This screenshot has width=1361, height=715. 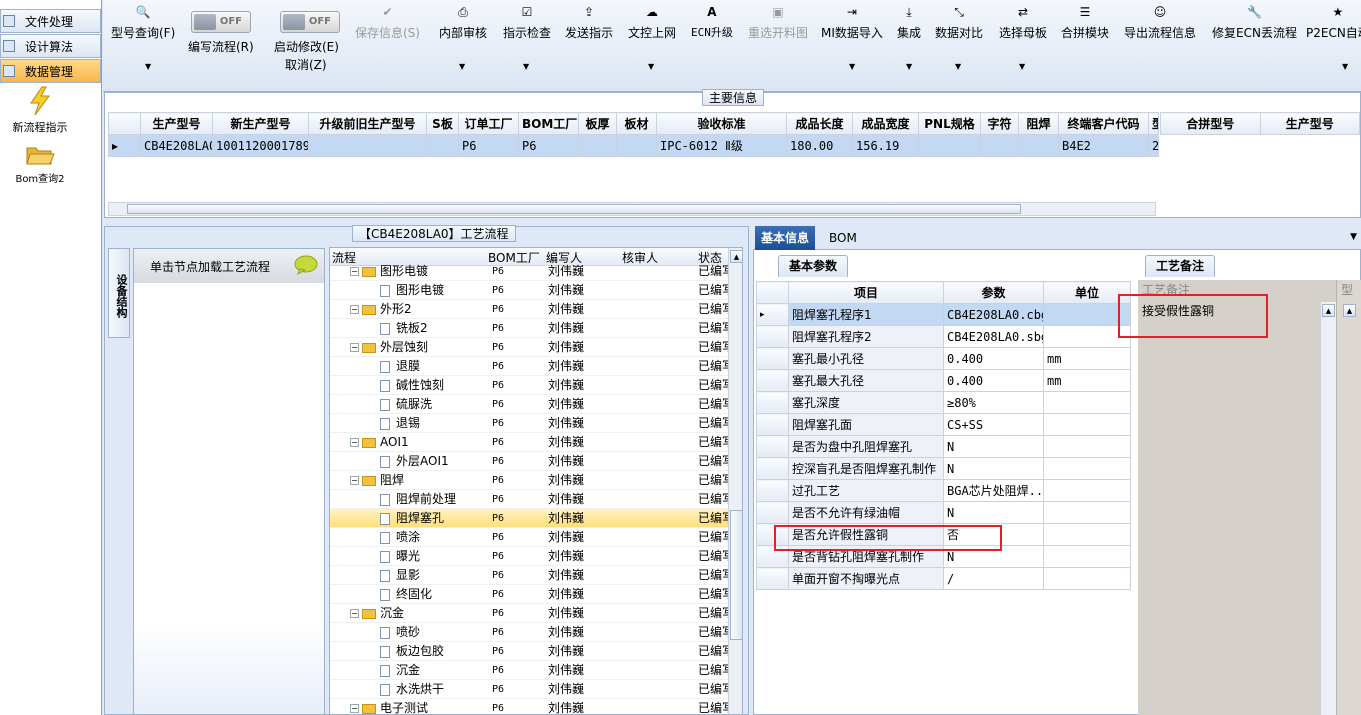 What do you see at coordinates (1087, 358) in the screenshot?
I see `param-unit: mm` at bounding box center [1087, 358].